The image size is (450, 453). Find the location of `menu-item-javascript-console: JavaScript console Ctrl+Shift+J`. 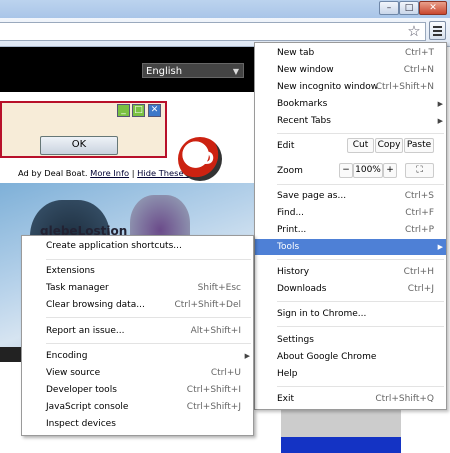

menu-item-javascript-console: JavaScript console Ctrl+Shift+J is located at coordinates (137, 407).